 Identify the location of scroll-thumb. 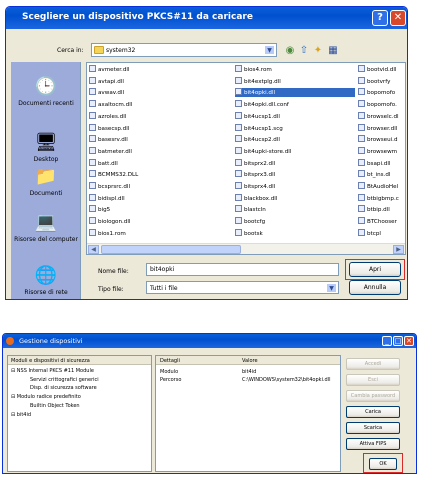
(171, 249).